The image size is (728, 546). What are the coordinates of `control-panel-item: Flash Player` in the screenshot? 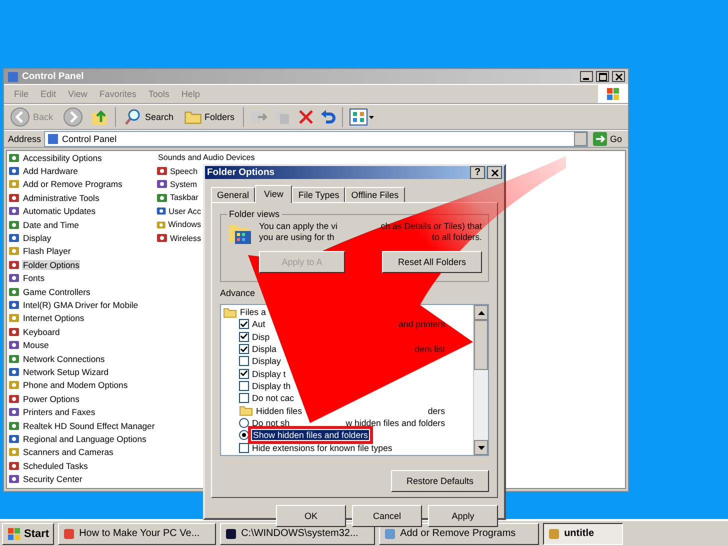 It's located at (47, 251).